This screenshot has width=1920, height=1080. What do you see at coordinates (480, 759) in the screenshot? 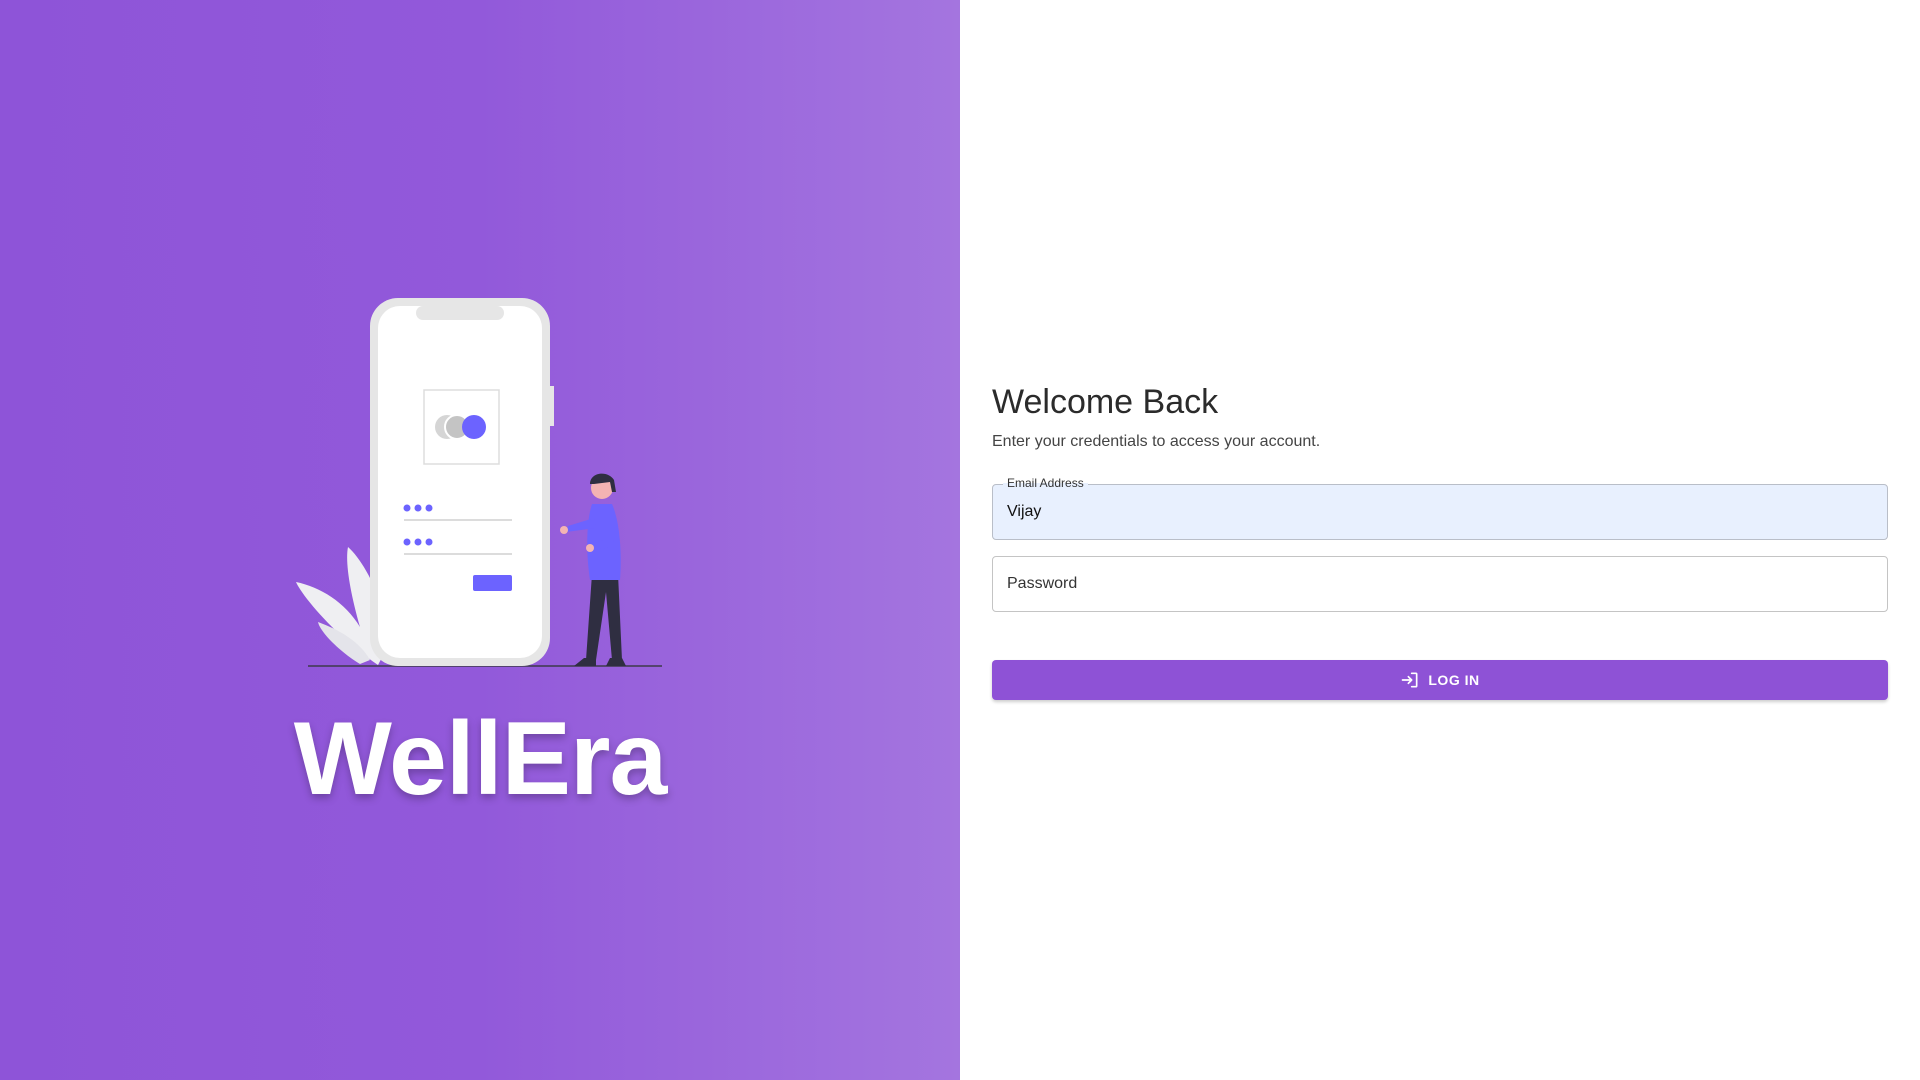
I see `brand-logo-text: WellEra` at bounding box center [480, 759].